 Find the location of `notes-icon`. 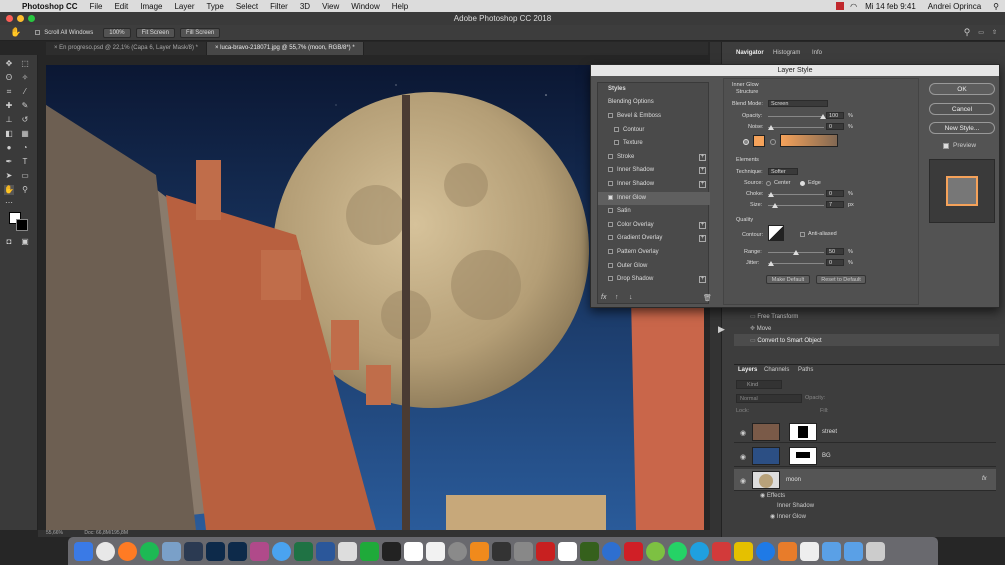

notes-icon is located at coordinates (435, 551).